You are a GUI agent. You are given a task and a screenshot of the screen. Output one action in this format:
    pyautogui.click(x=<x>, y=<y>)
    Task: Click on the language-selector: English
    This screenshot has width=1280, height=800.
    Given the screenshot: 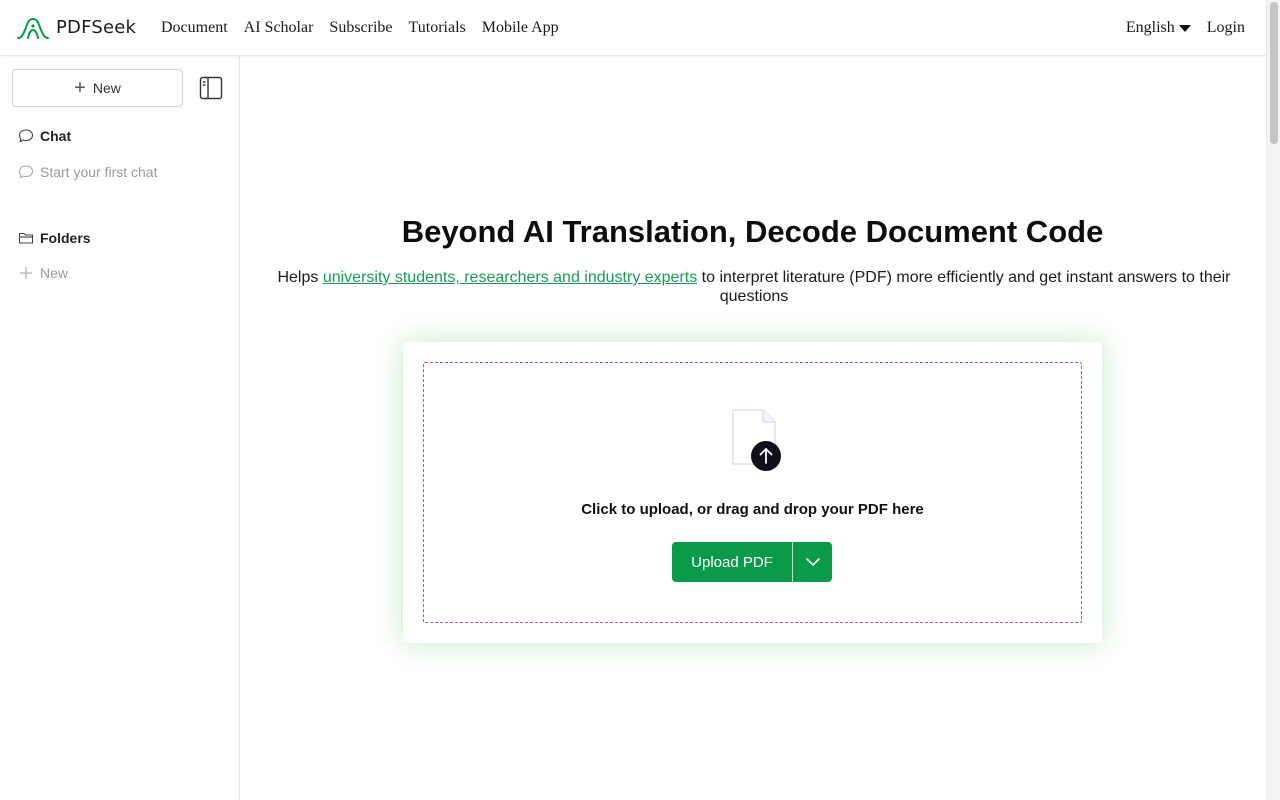 What is the action you would take?
    pyautogui.click(x=1158, y=28)
    